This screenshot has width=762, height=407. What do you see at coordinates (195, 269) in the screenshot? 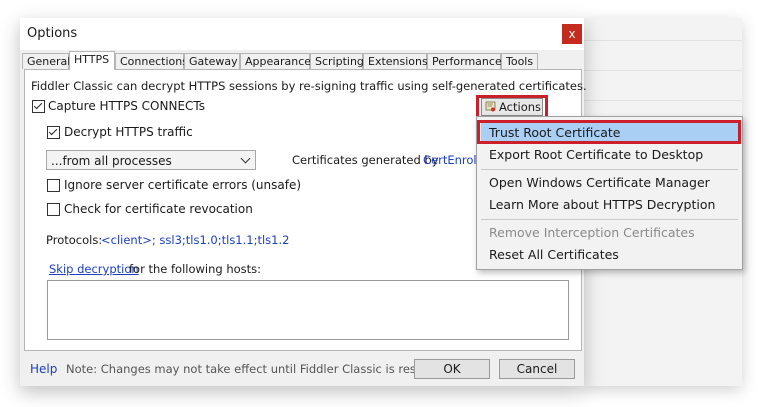
I see `skip-decryption-suffix: for the following hosts:` at bounding box center [195, 269].